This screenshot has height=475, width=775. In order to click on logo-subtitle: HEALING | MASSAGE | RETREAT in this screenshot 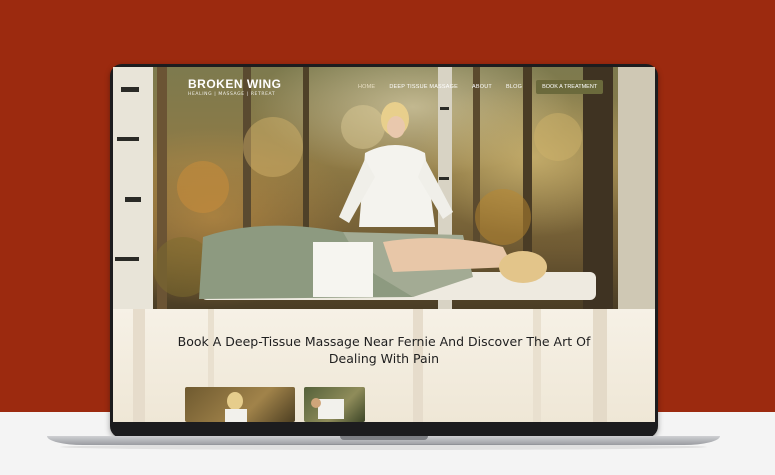, I will do `click(232, 94)`.